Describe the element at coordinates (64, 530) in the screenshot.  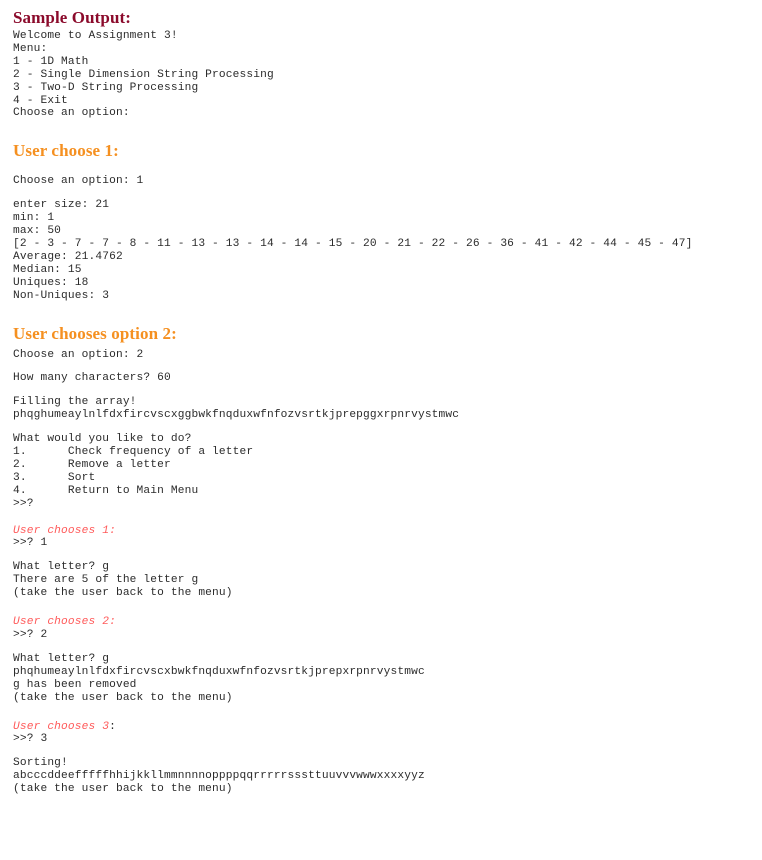
I see `sub-label-user-chooses-1-text: User chooses 1:` at that location.